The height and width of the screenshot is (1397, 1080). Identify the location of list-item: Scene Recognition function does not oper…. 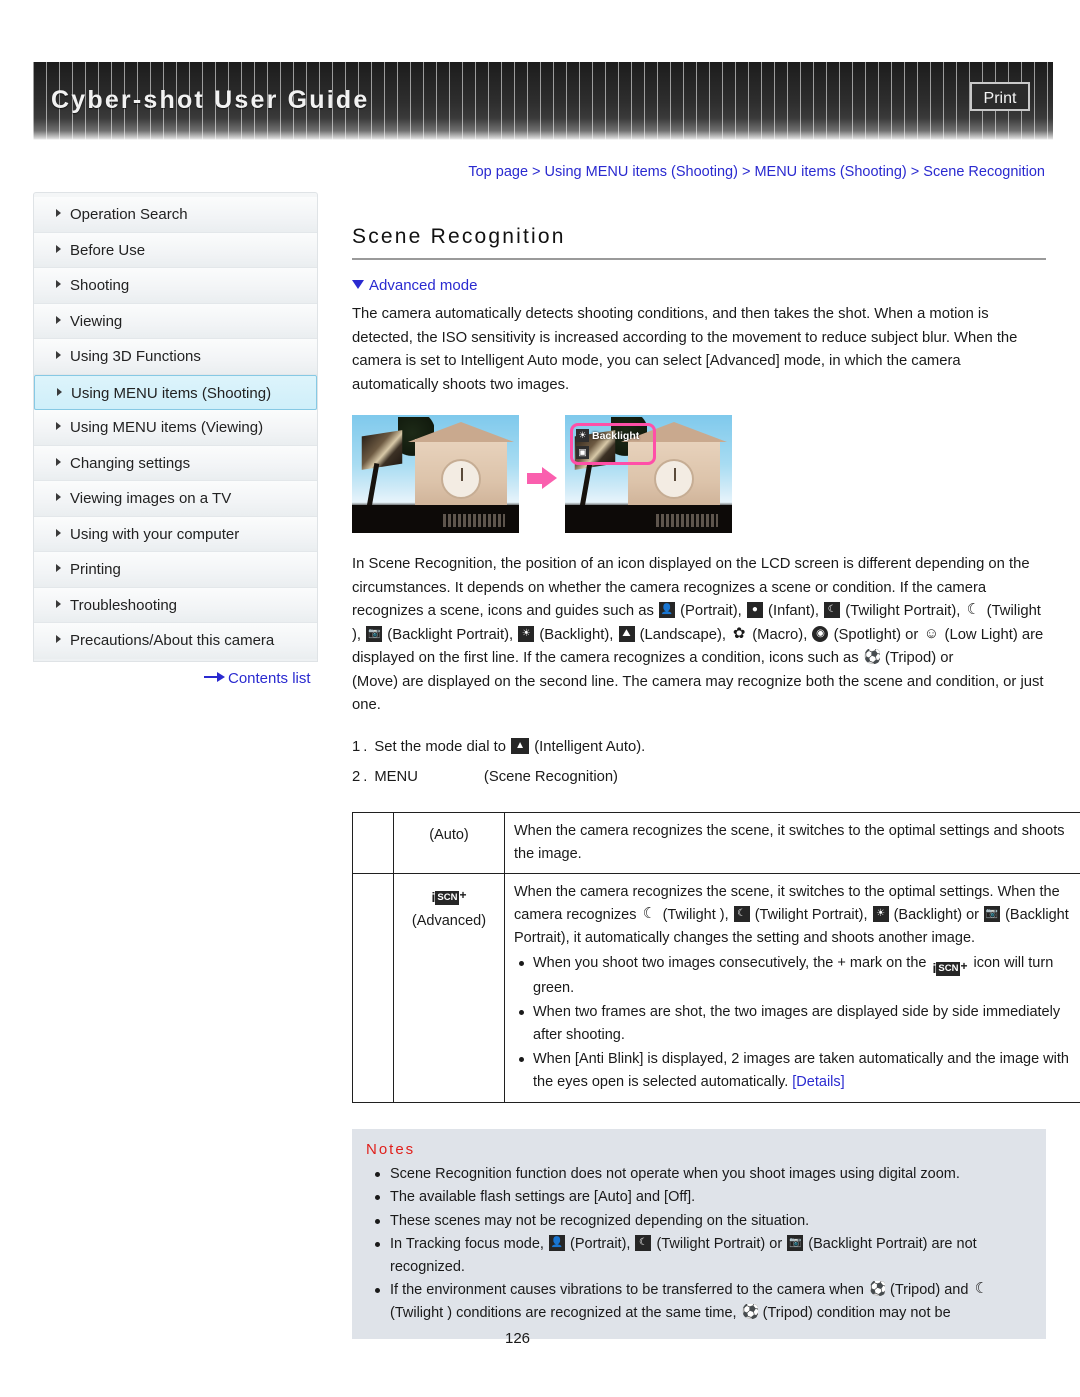
(703, 1174).